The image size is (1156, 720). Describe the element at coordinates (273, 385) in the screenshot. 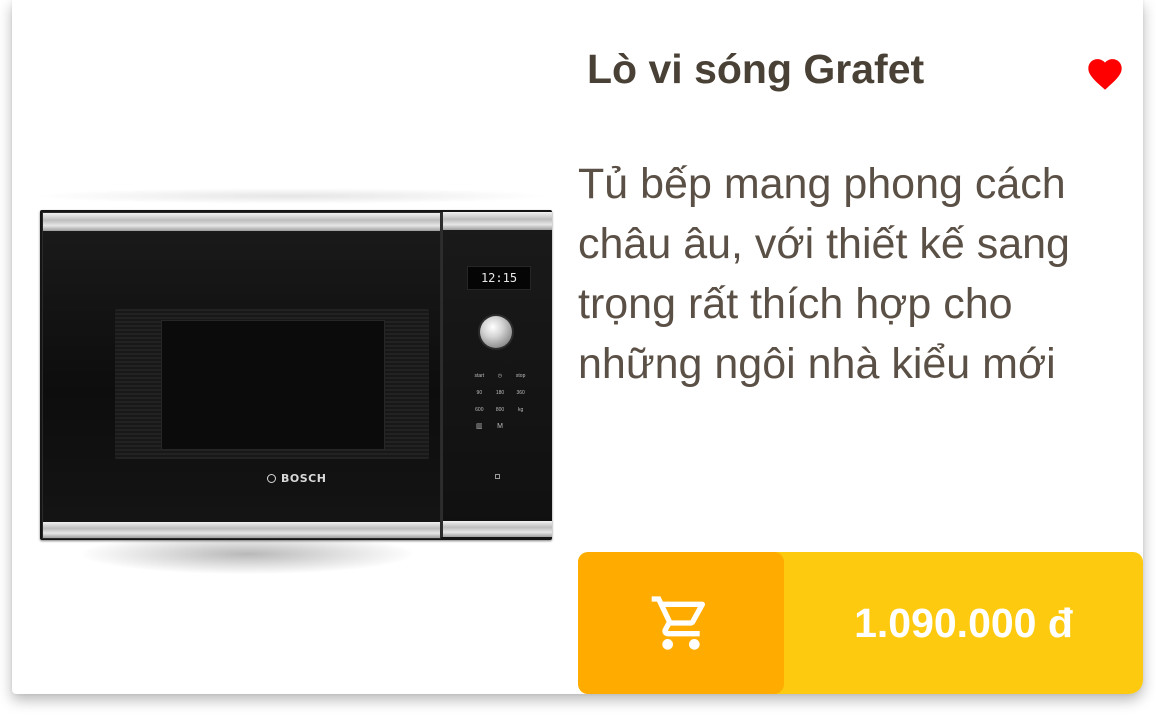

I see `door-window` at that location.